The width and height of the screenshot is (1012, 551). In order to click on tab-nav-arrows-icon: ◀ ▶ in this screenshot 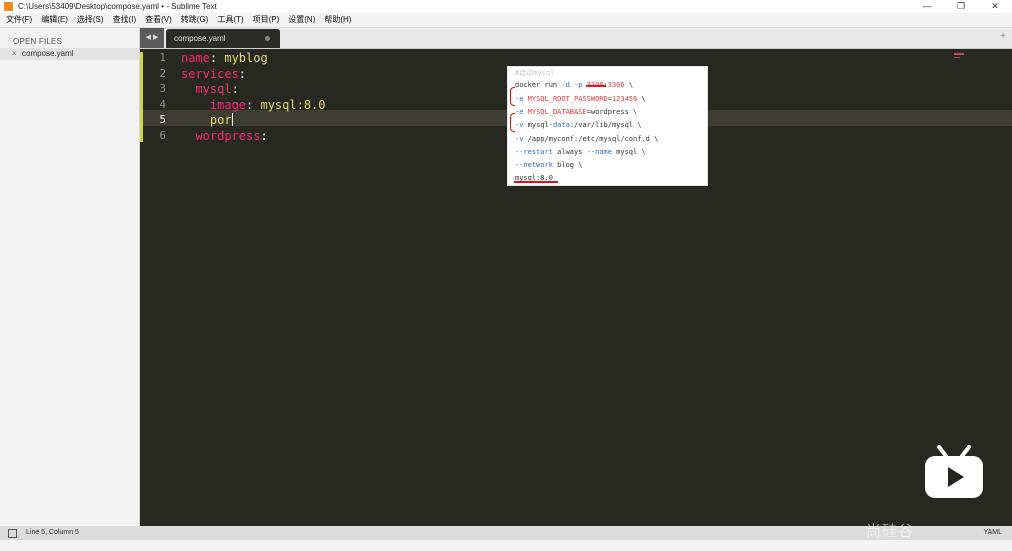, I will do `click(152, 38)`.